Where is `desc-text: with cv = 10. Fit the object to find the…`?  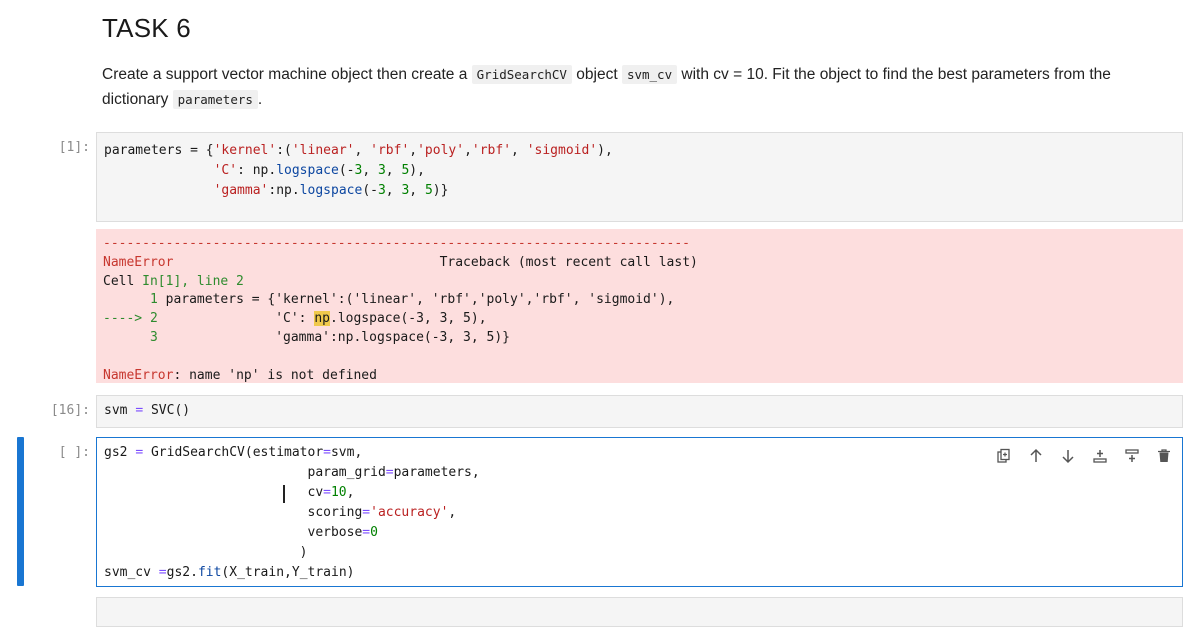 desc-text: with cv = 10. Fit the object to find the… is located at coordinates (896, 74).